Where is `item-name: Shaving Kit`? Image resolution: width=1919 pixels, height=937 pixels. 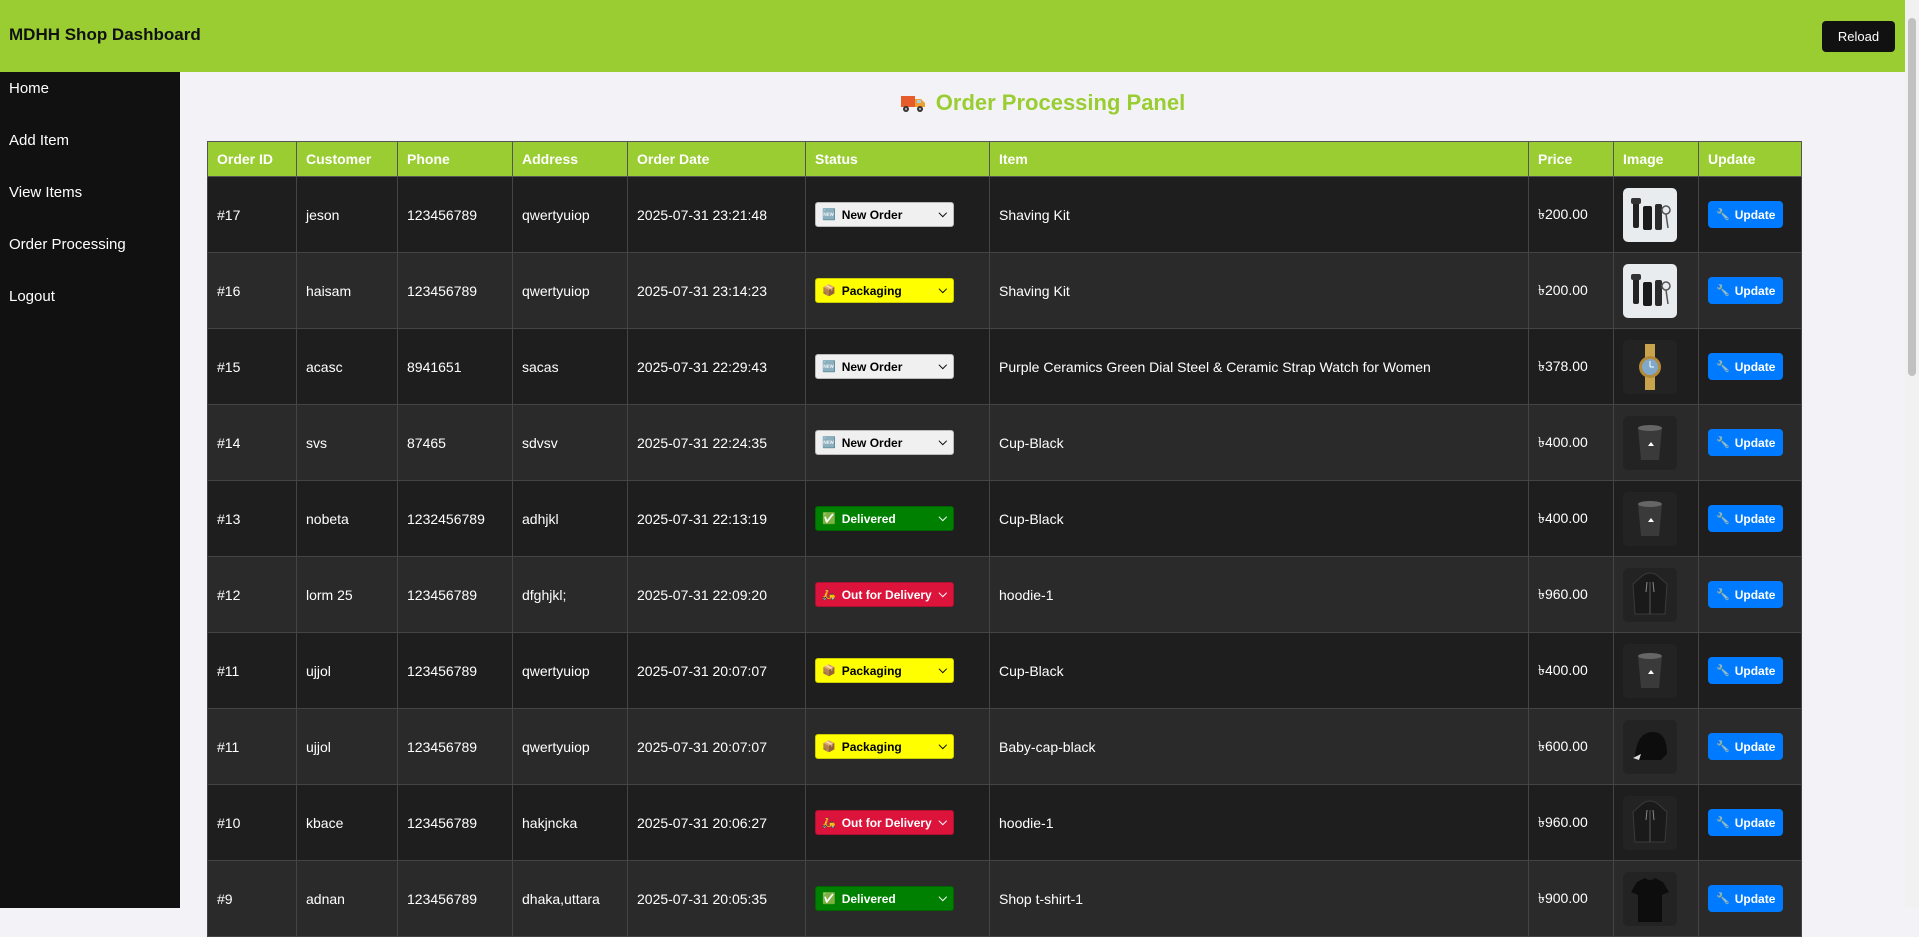
item-name: Shaving Kit is located at coordinates (1259, 290).